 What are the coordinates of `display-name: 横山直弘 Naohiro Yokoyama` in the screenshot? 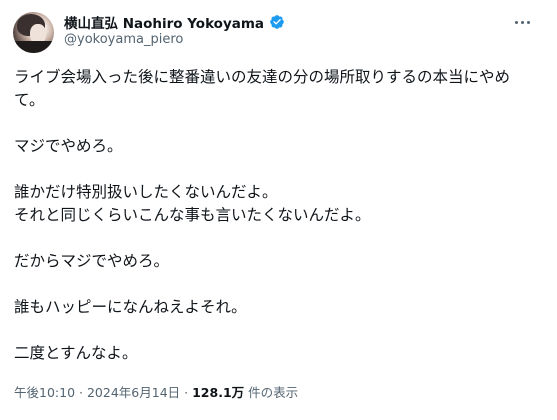 It's located at (164, 22).